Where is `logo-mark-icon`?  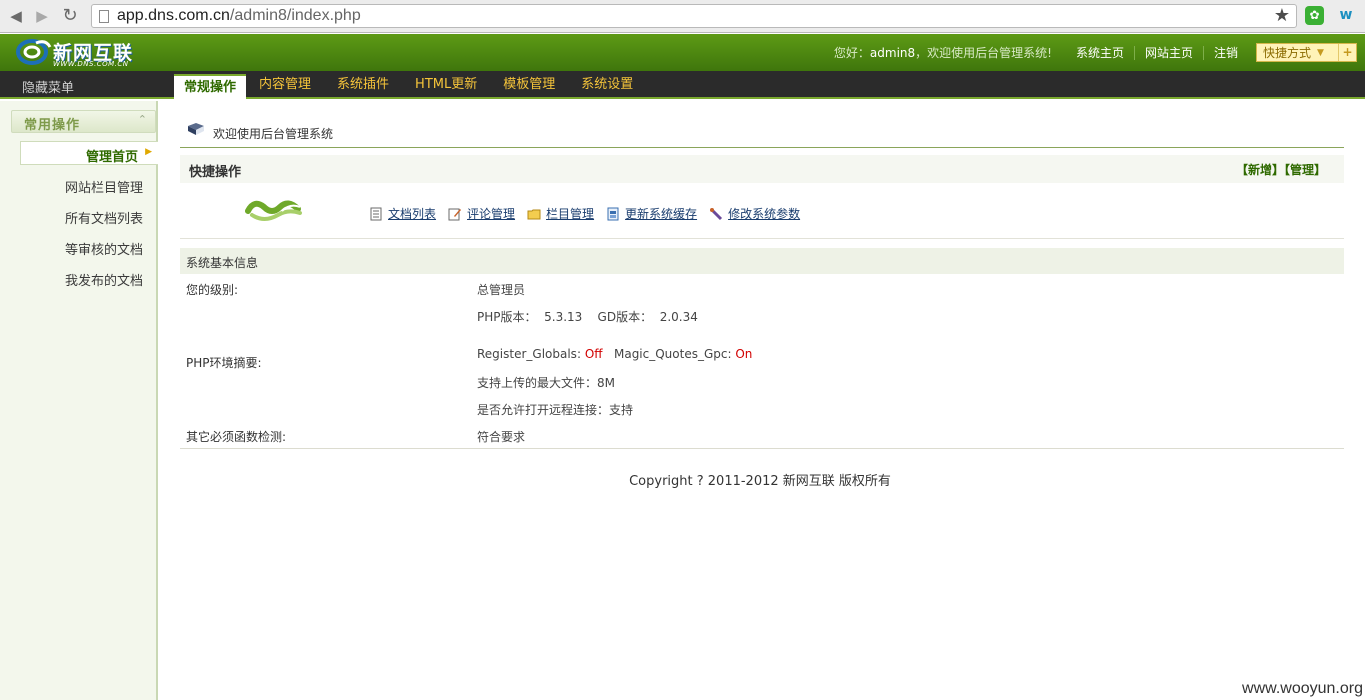 logo-mark-icon is located at coordinates (34, 52).